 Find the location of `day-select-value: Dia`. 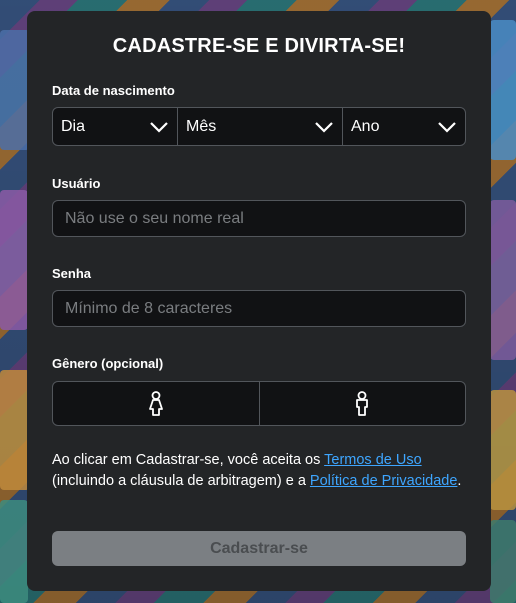

day-select-value: Dia is located at coordinates (73, 126).